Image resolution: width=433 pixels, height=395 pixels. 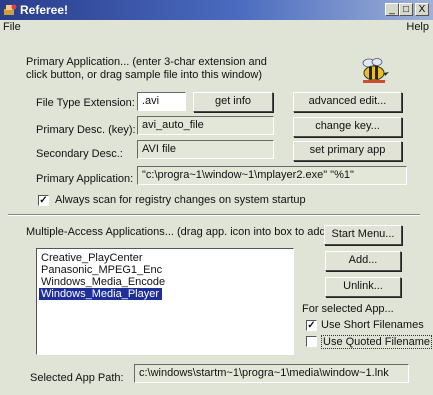 I want to click on menu-help: Help, so click(x=417, y=27).